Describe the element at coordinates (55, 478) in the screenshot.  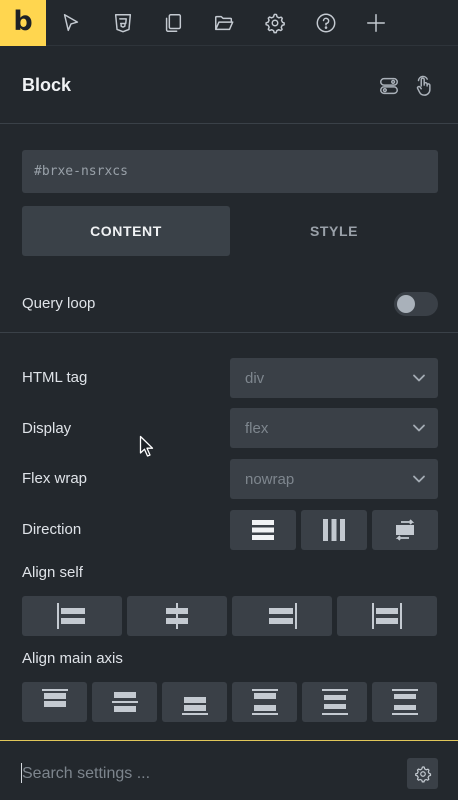
I see `flex-wrap-label: Flex wrap` at that location.